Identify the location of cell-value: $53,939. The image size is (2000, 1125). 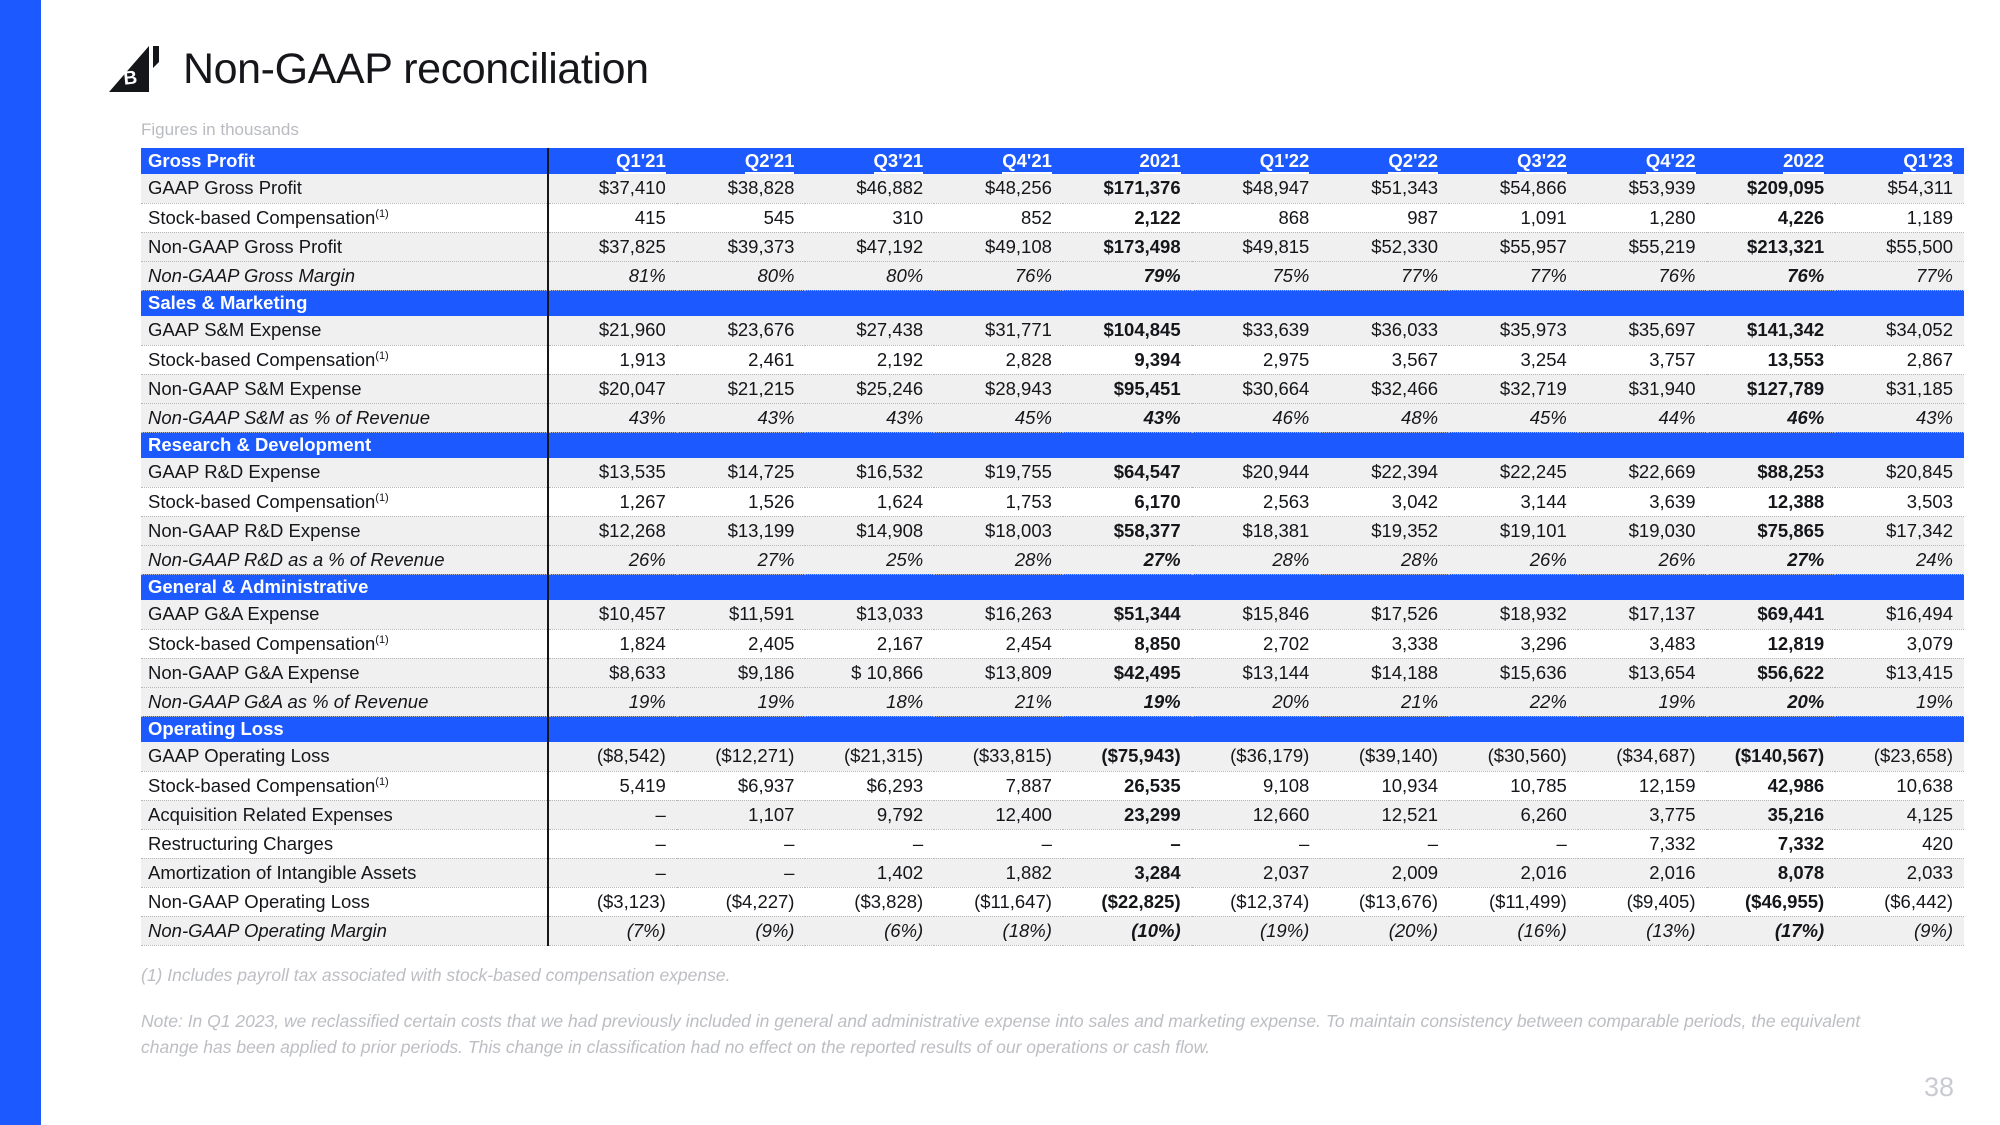
(1642, 189).